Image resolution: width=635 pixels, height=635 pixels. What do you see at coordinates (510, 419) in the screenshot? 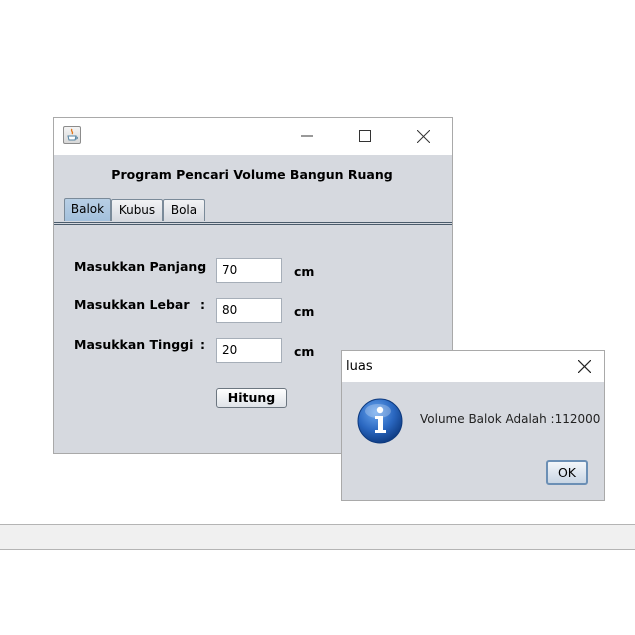
I see `dialog-message: Volume Balok Adalah :112000` at bounding box center [510, 419].